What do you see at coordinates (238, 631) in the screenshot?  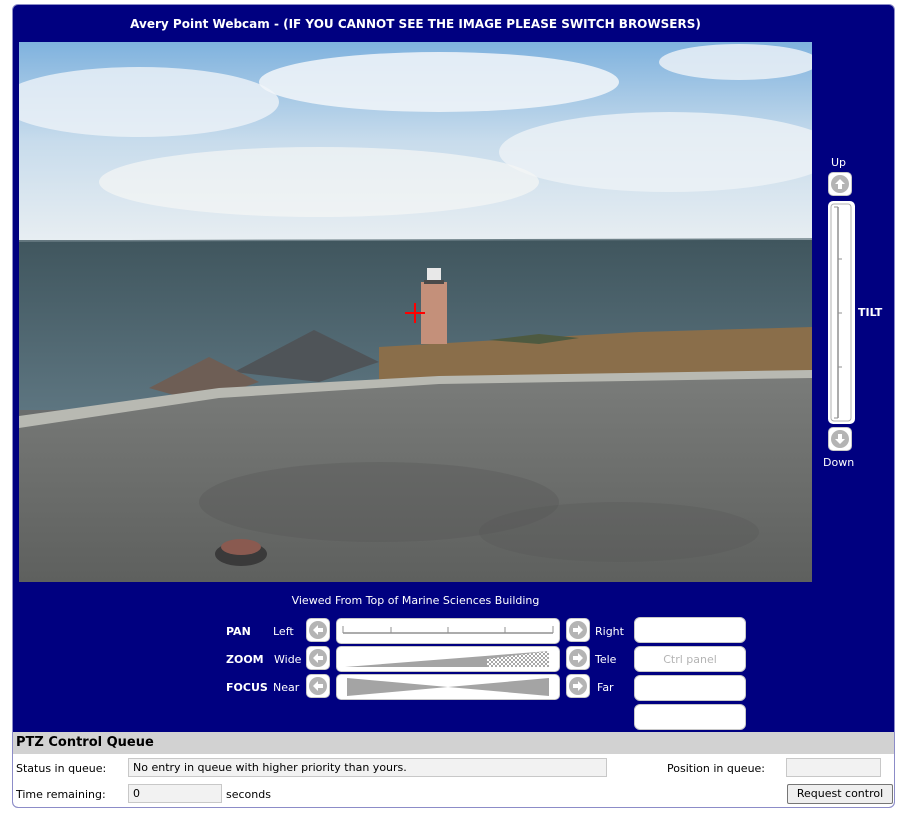 I see `pan-label: PAN` at bounding box center [238, 631].